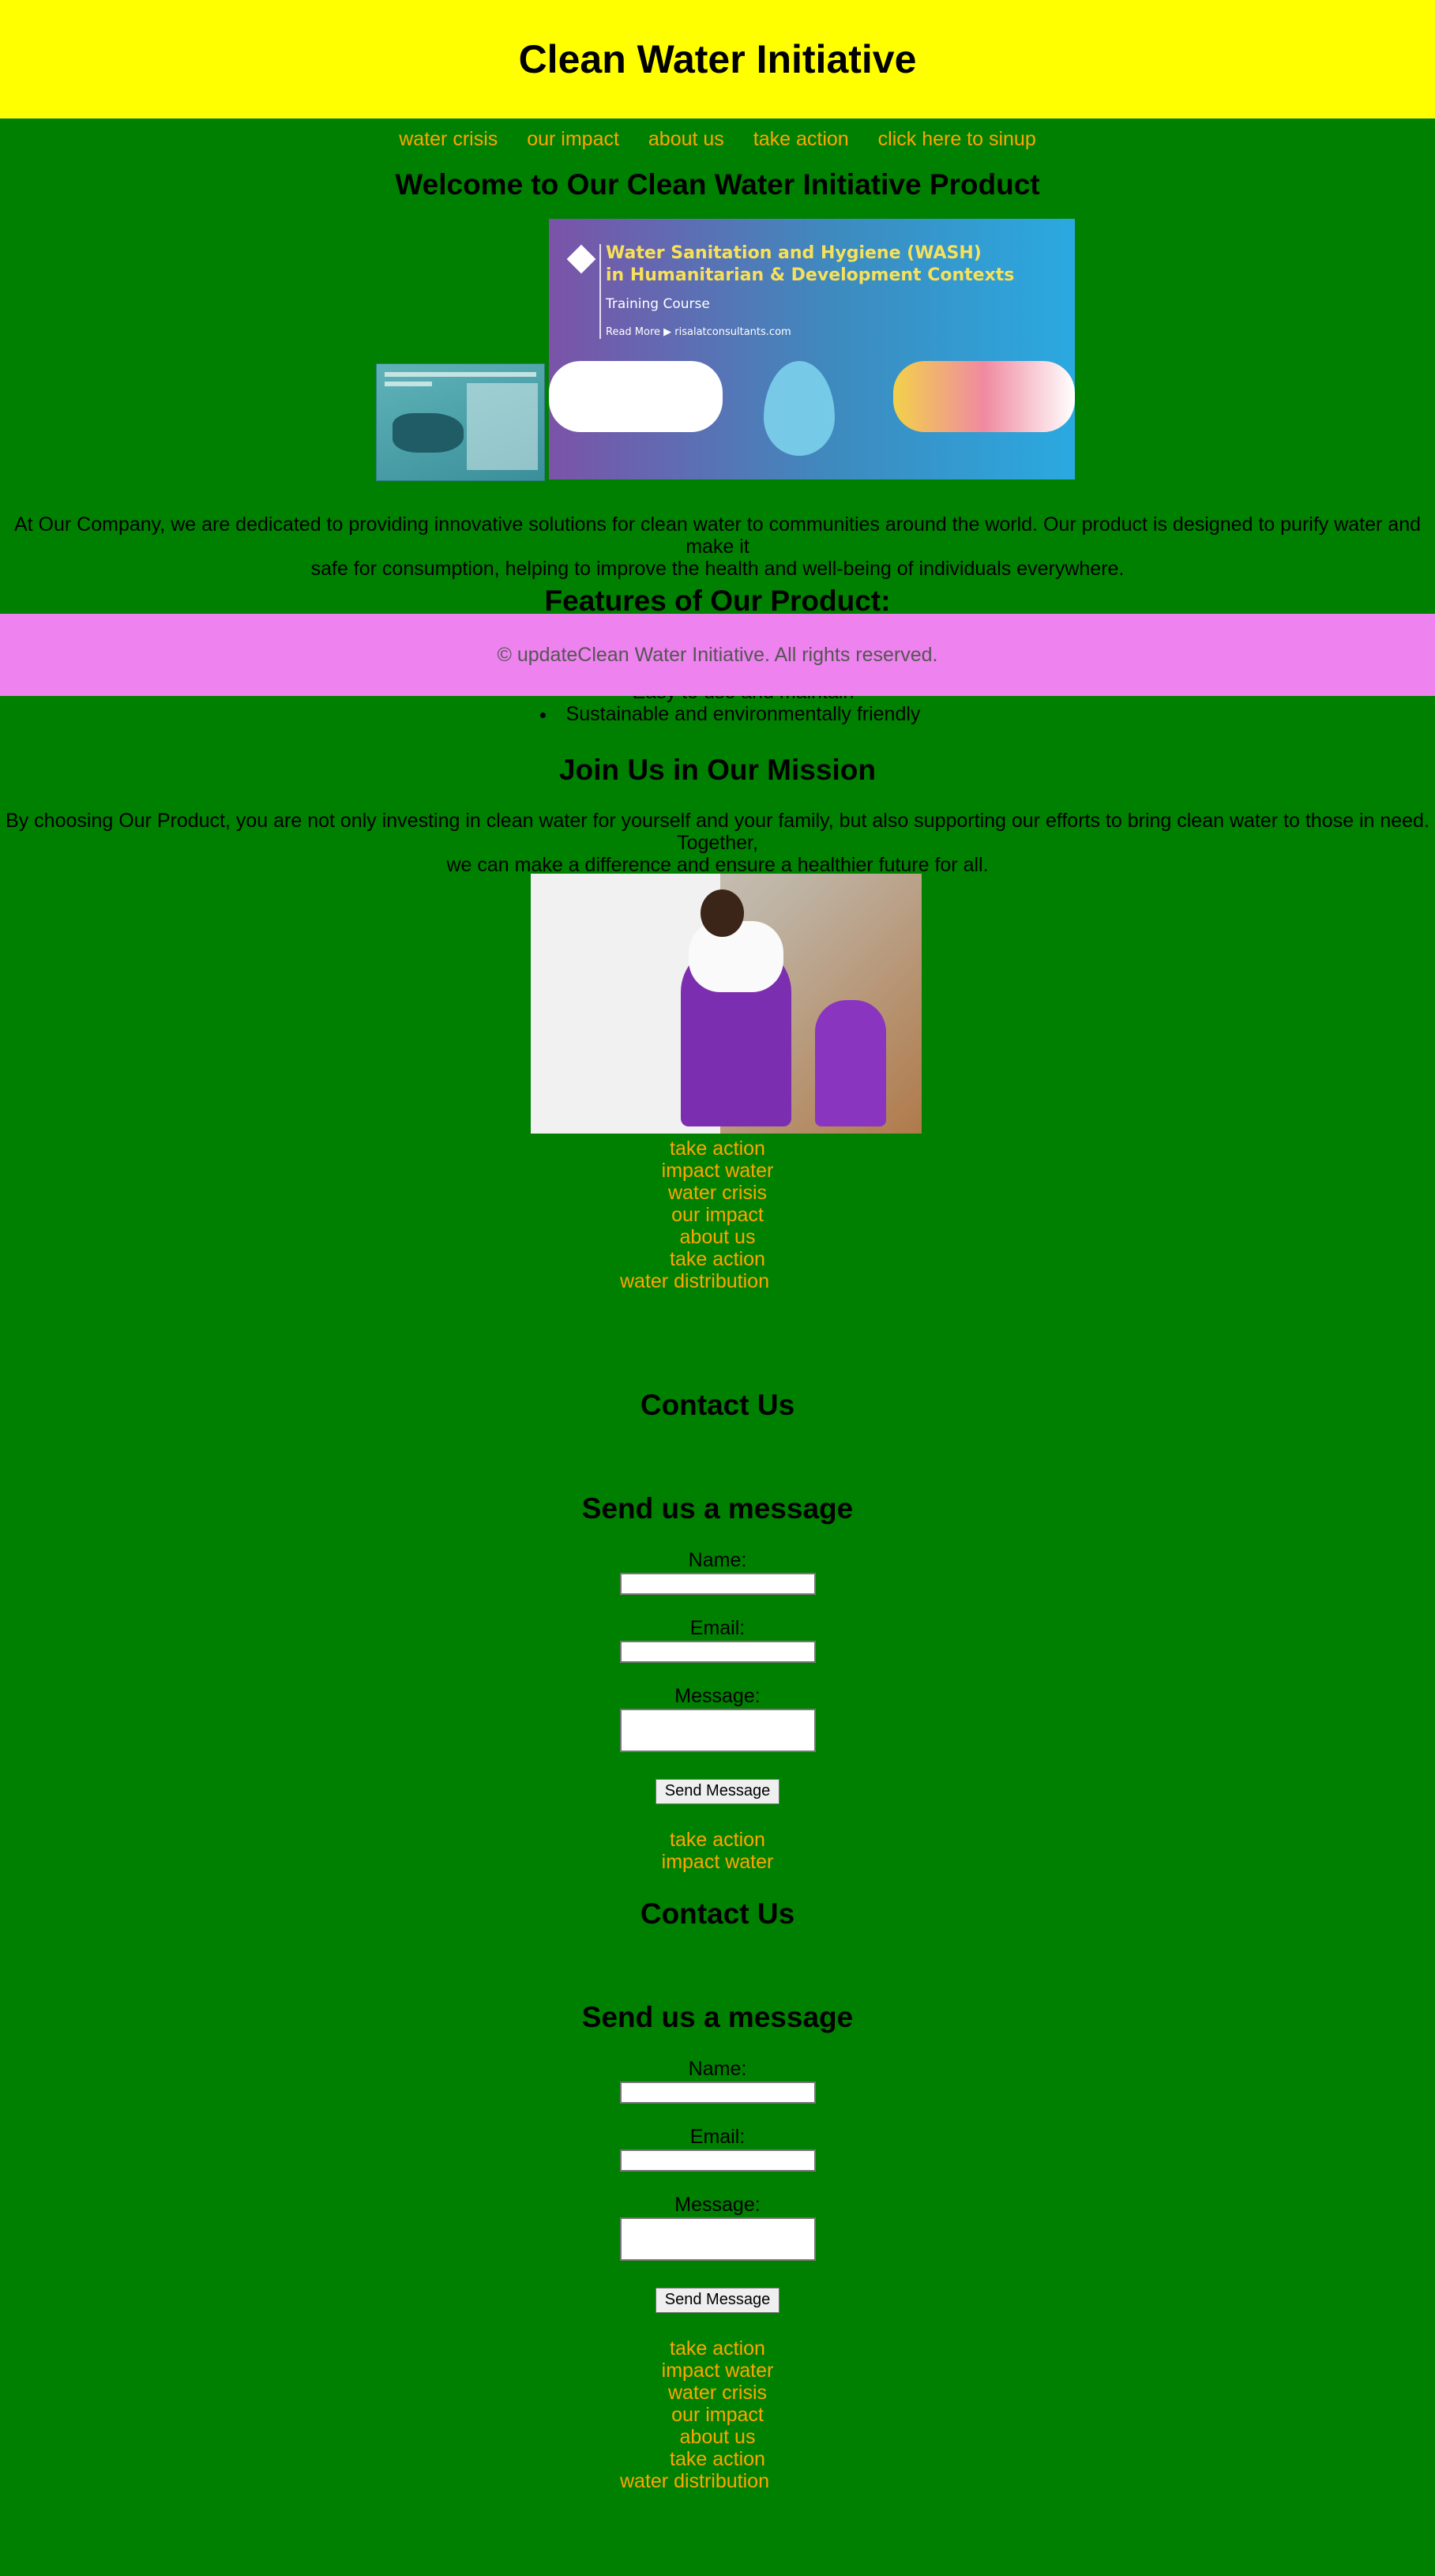 This screenshot has width=1435, height=2576. I want to click on infographic-image, so click(461, 422).